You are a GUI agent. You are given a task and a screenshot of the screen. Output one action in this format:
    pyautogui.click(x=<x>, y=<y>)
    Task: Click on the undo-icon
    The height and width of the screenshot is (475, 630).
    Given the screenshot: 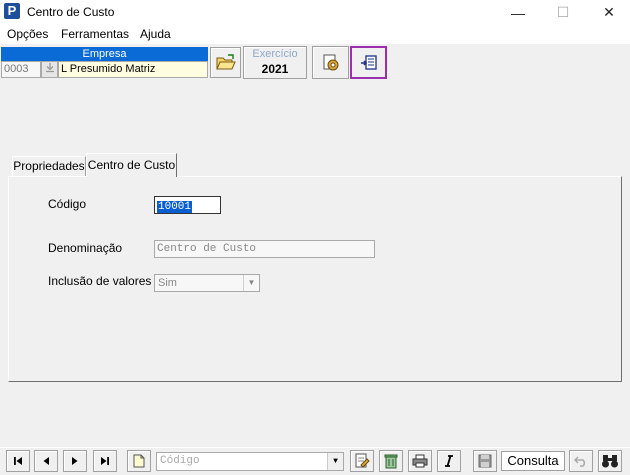 What is the action you would take?
    pyautogui.click(x=580, y=461)
    